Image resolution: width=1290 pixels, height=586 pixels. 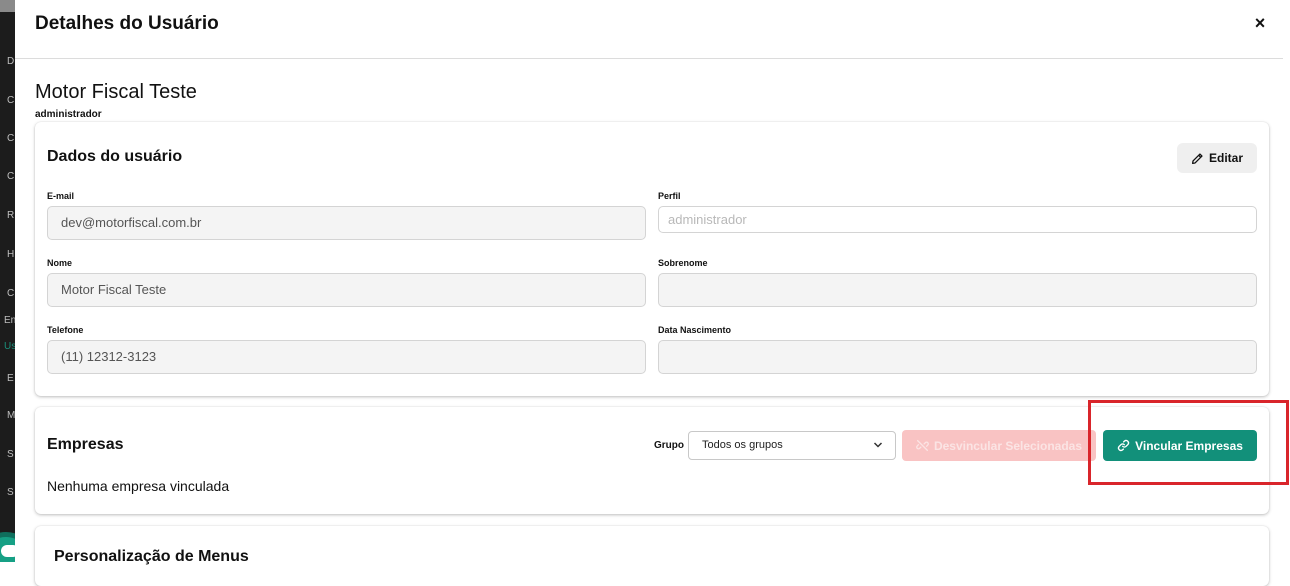 What do you see at coordinates (115, 156) in the screenshot?
I see `user-data-title: Dados do usuário` at bounding box center [115, 156].